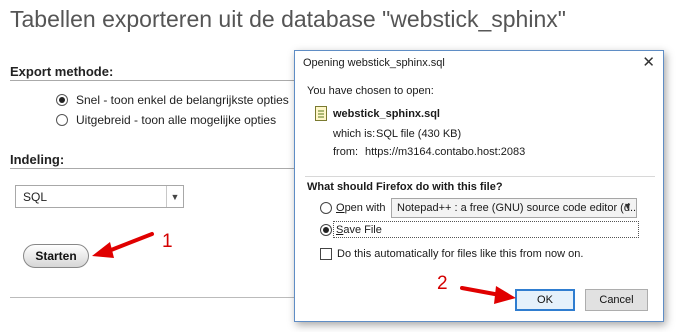  What do you see at coordinates (62, 120) in the screenshot?
I see `radio-custom-indicator` at bounding box center [62, 120].